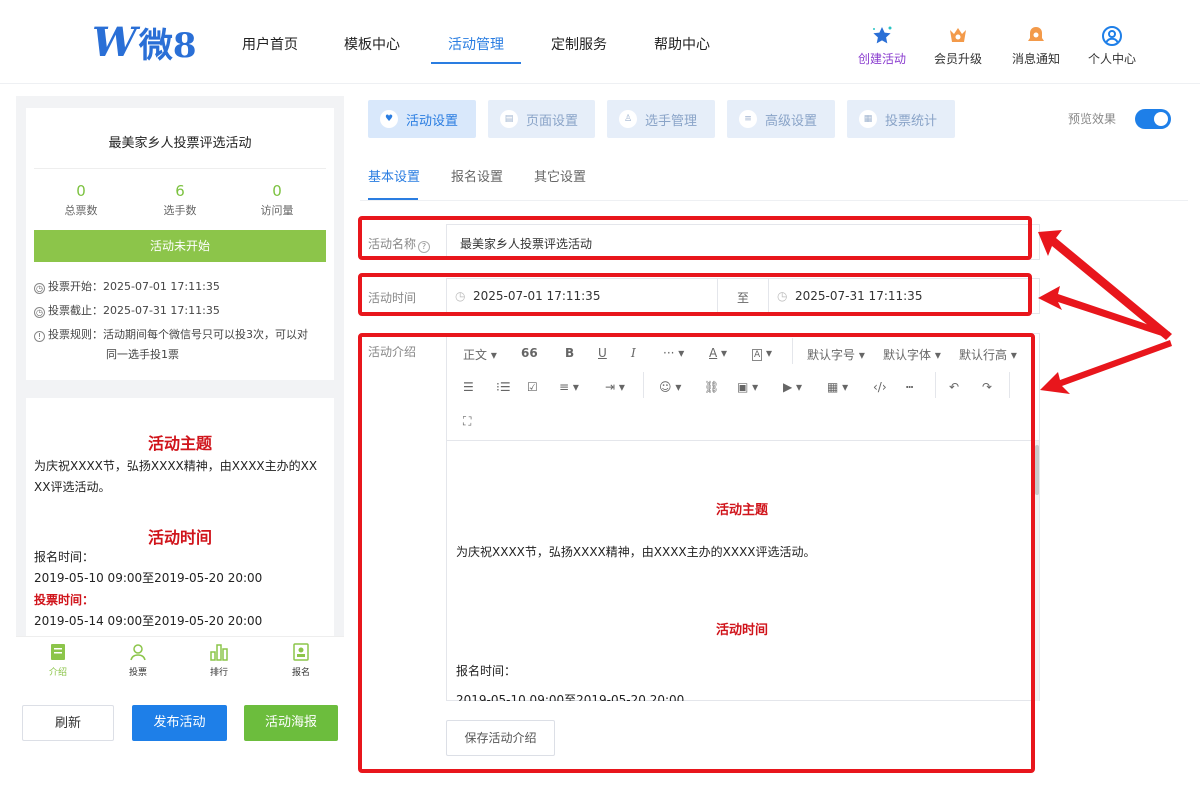  What do you see at coordinates (1161, 119) in the screenshot?
I see `toggle-knob` at bounding box center [1161, 119].